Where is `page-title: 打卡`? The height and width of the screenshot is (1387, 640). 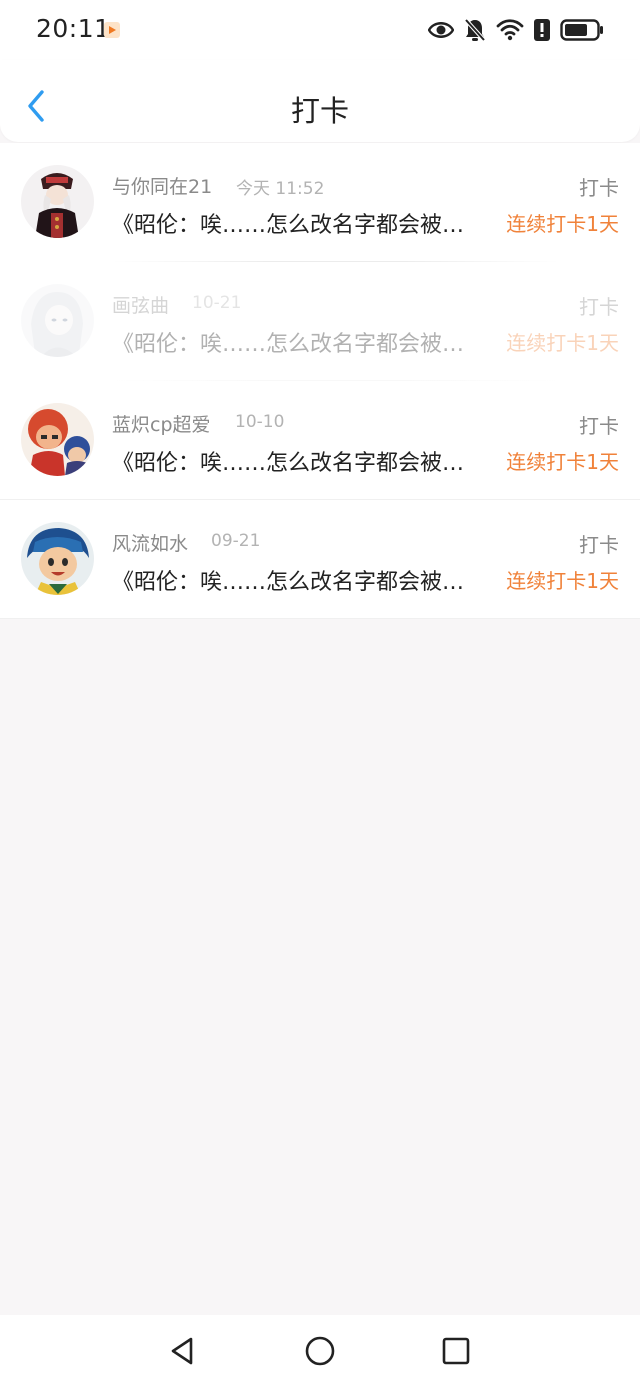
page-title: 打卡 is located at coordinates (319, 111).